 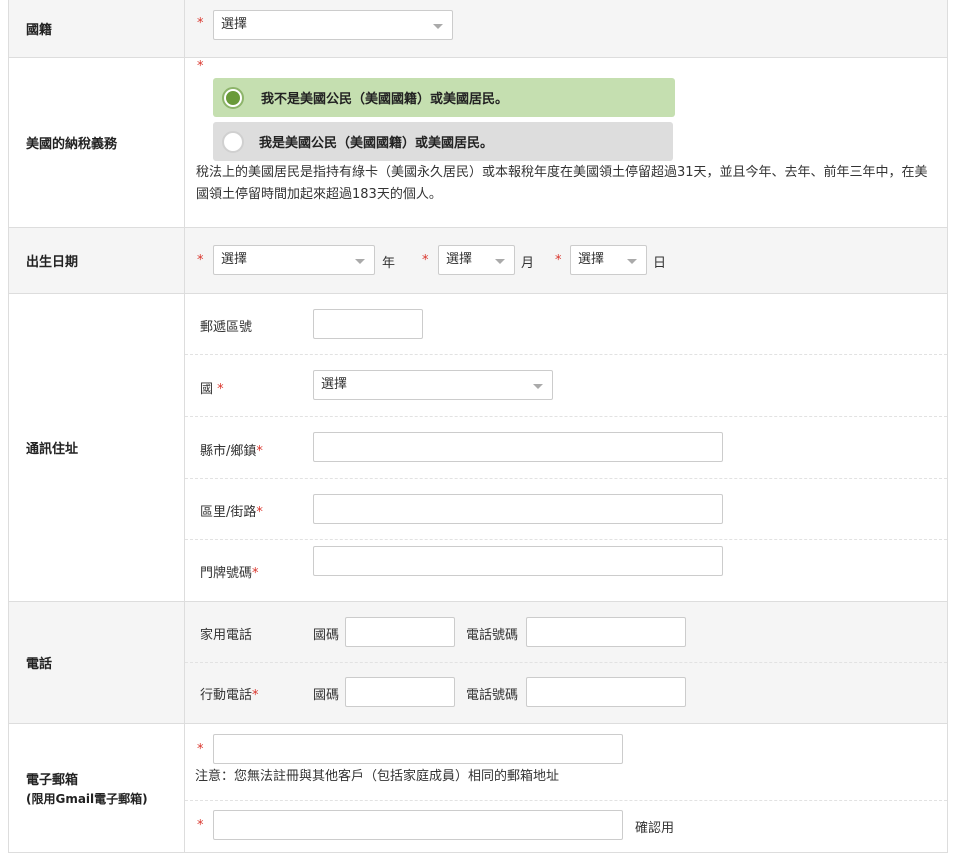 I want to click on city-label-wrap: 縣市/鄉鎮*, so click(x=231, y=449).